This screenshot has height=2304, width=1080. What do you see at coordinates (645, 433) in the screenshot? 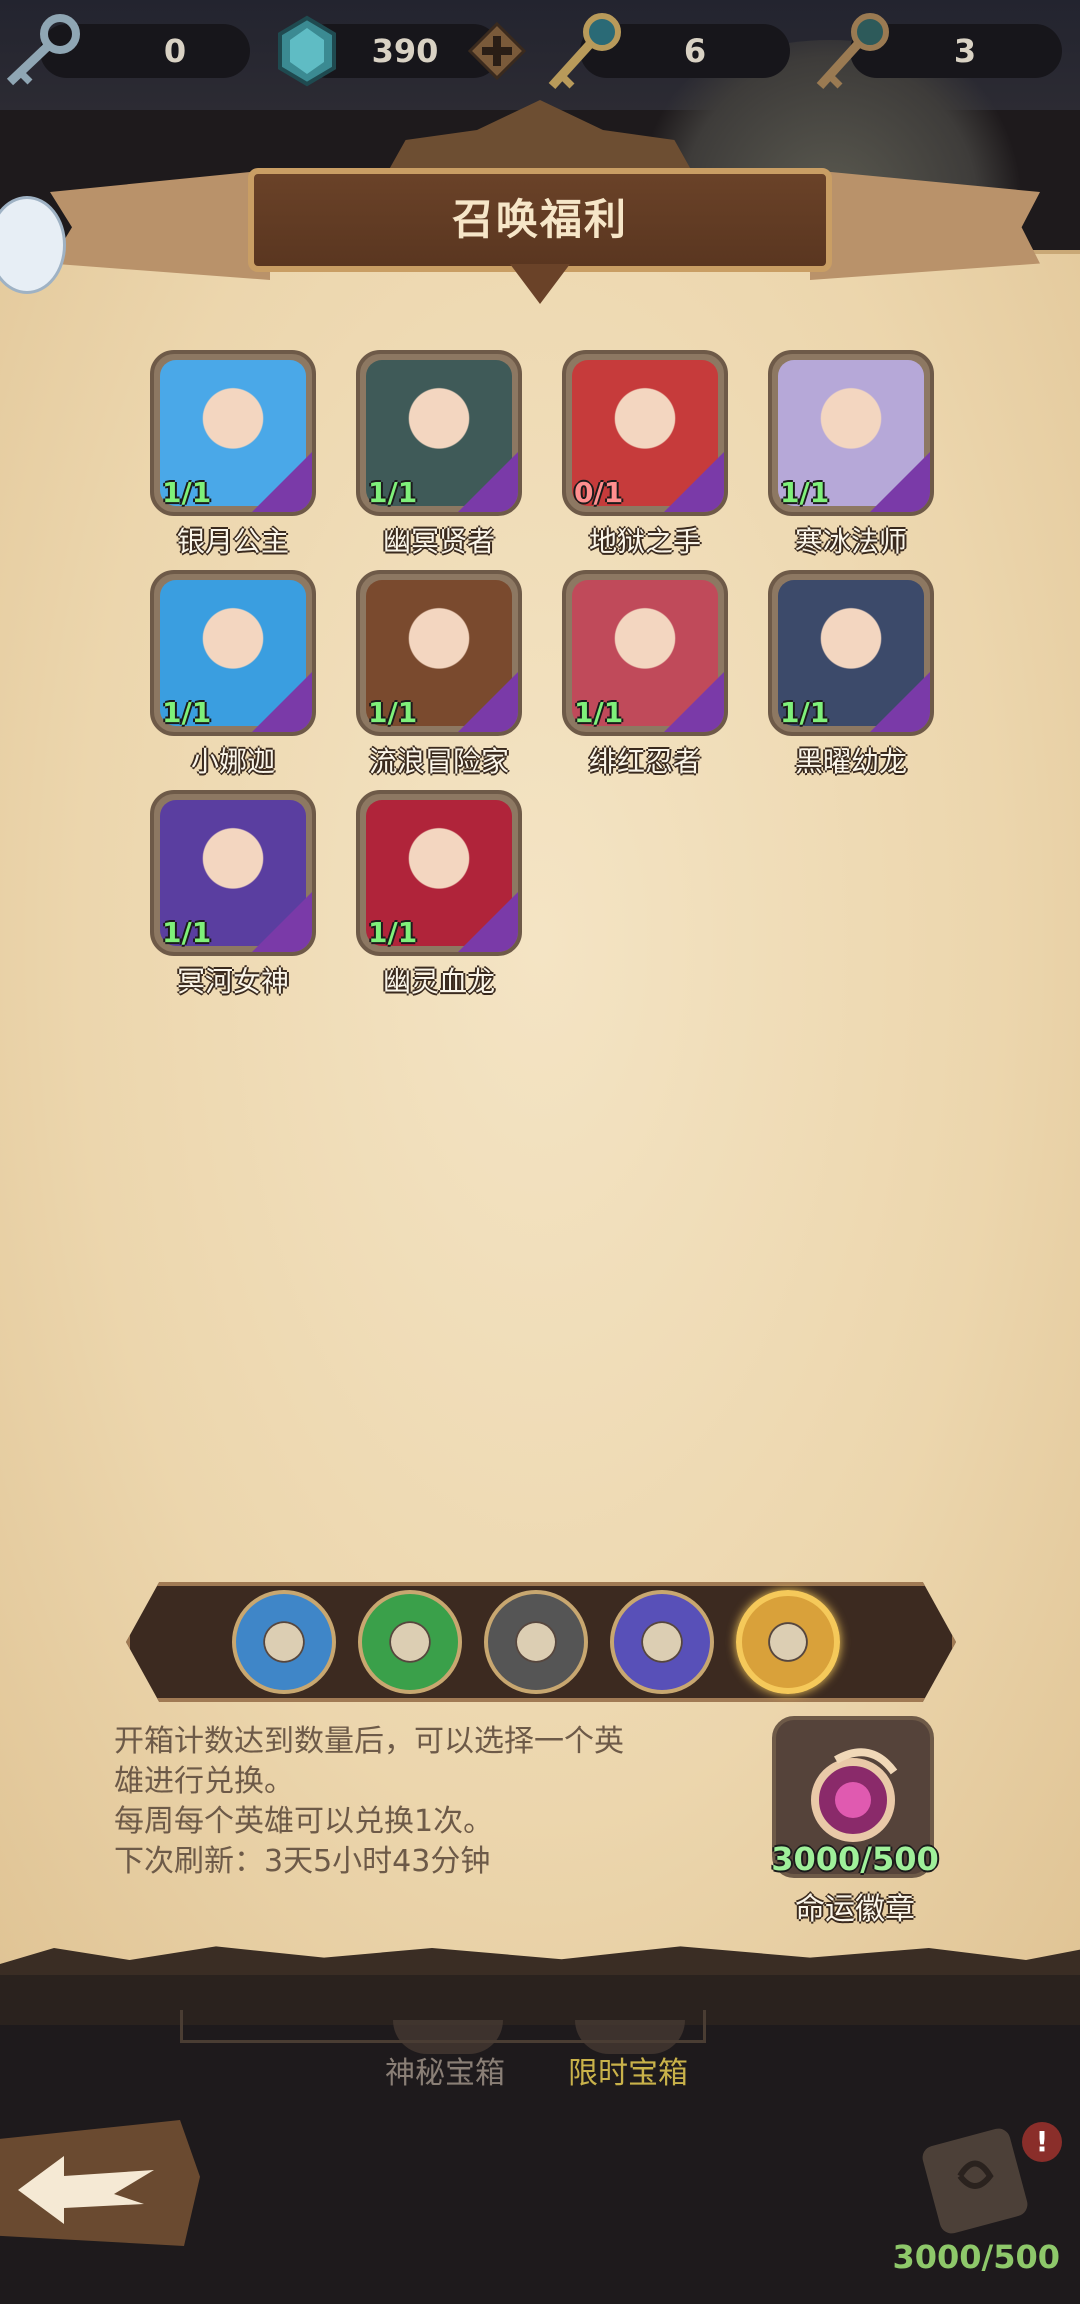
I see `hero-portrait-frame: 0/1` at bounding box center [645, 433].